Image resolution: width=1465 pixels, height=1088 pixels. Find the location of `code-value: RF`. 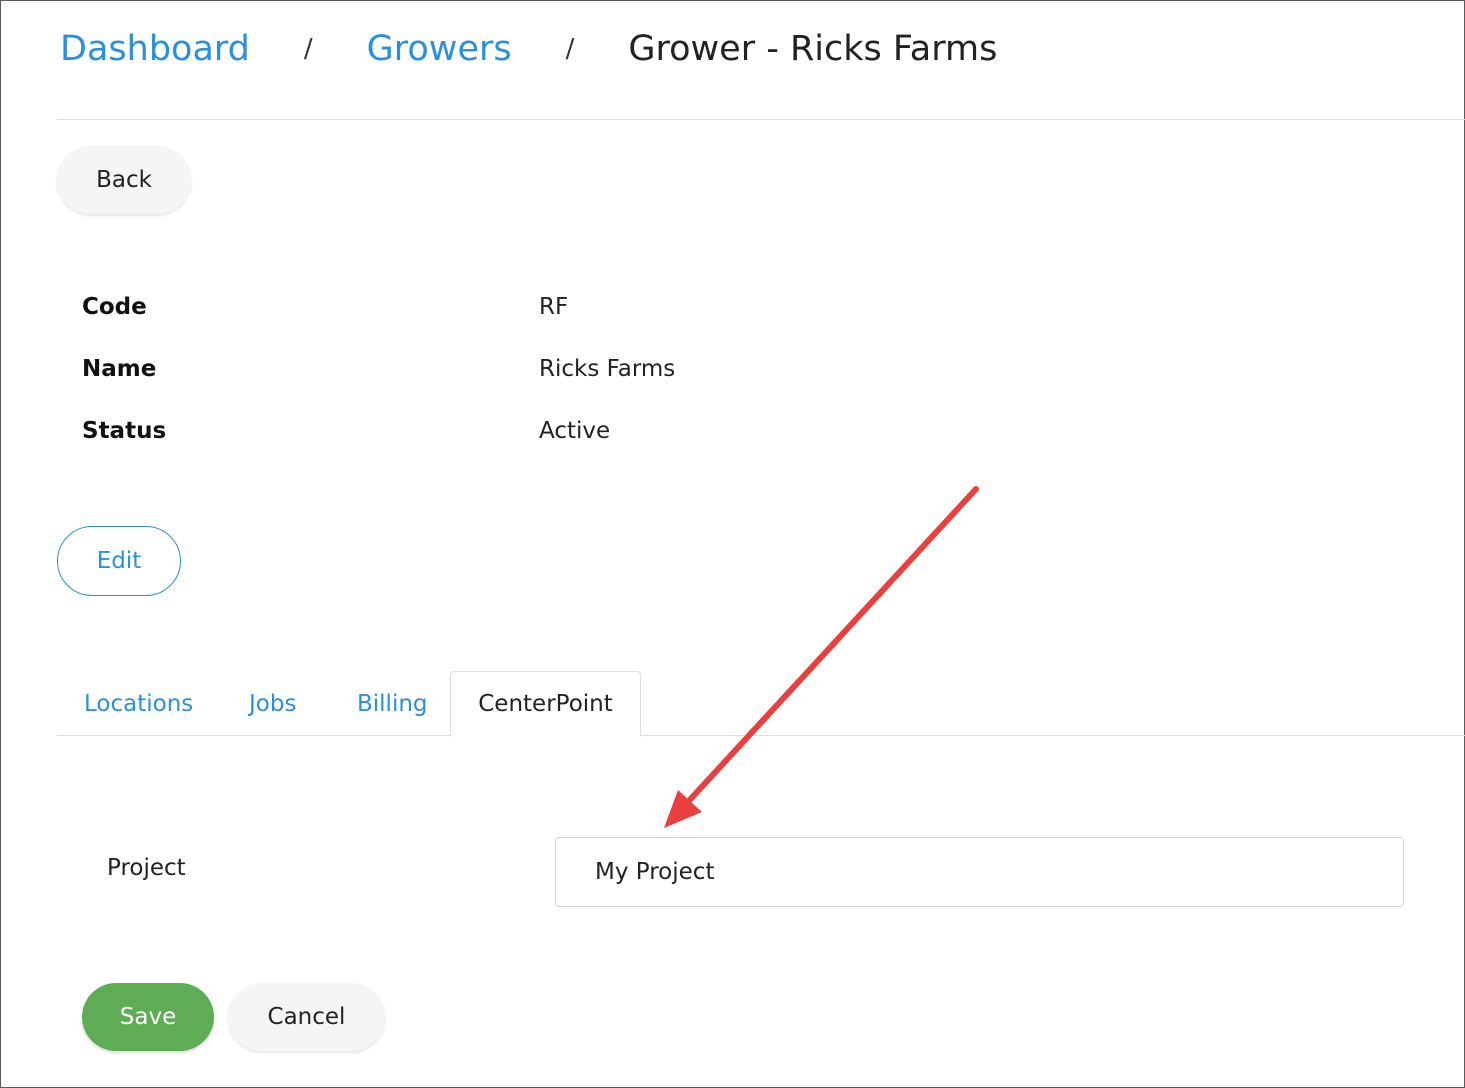

code-value: RF is located at coordinates (554, 307).